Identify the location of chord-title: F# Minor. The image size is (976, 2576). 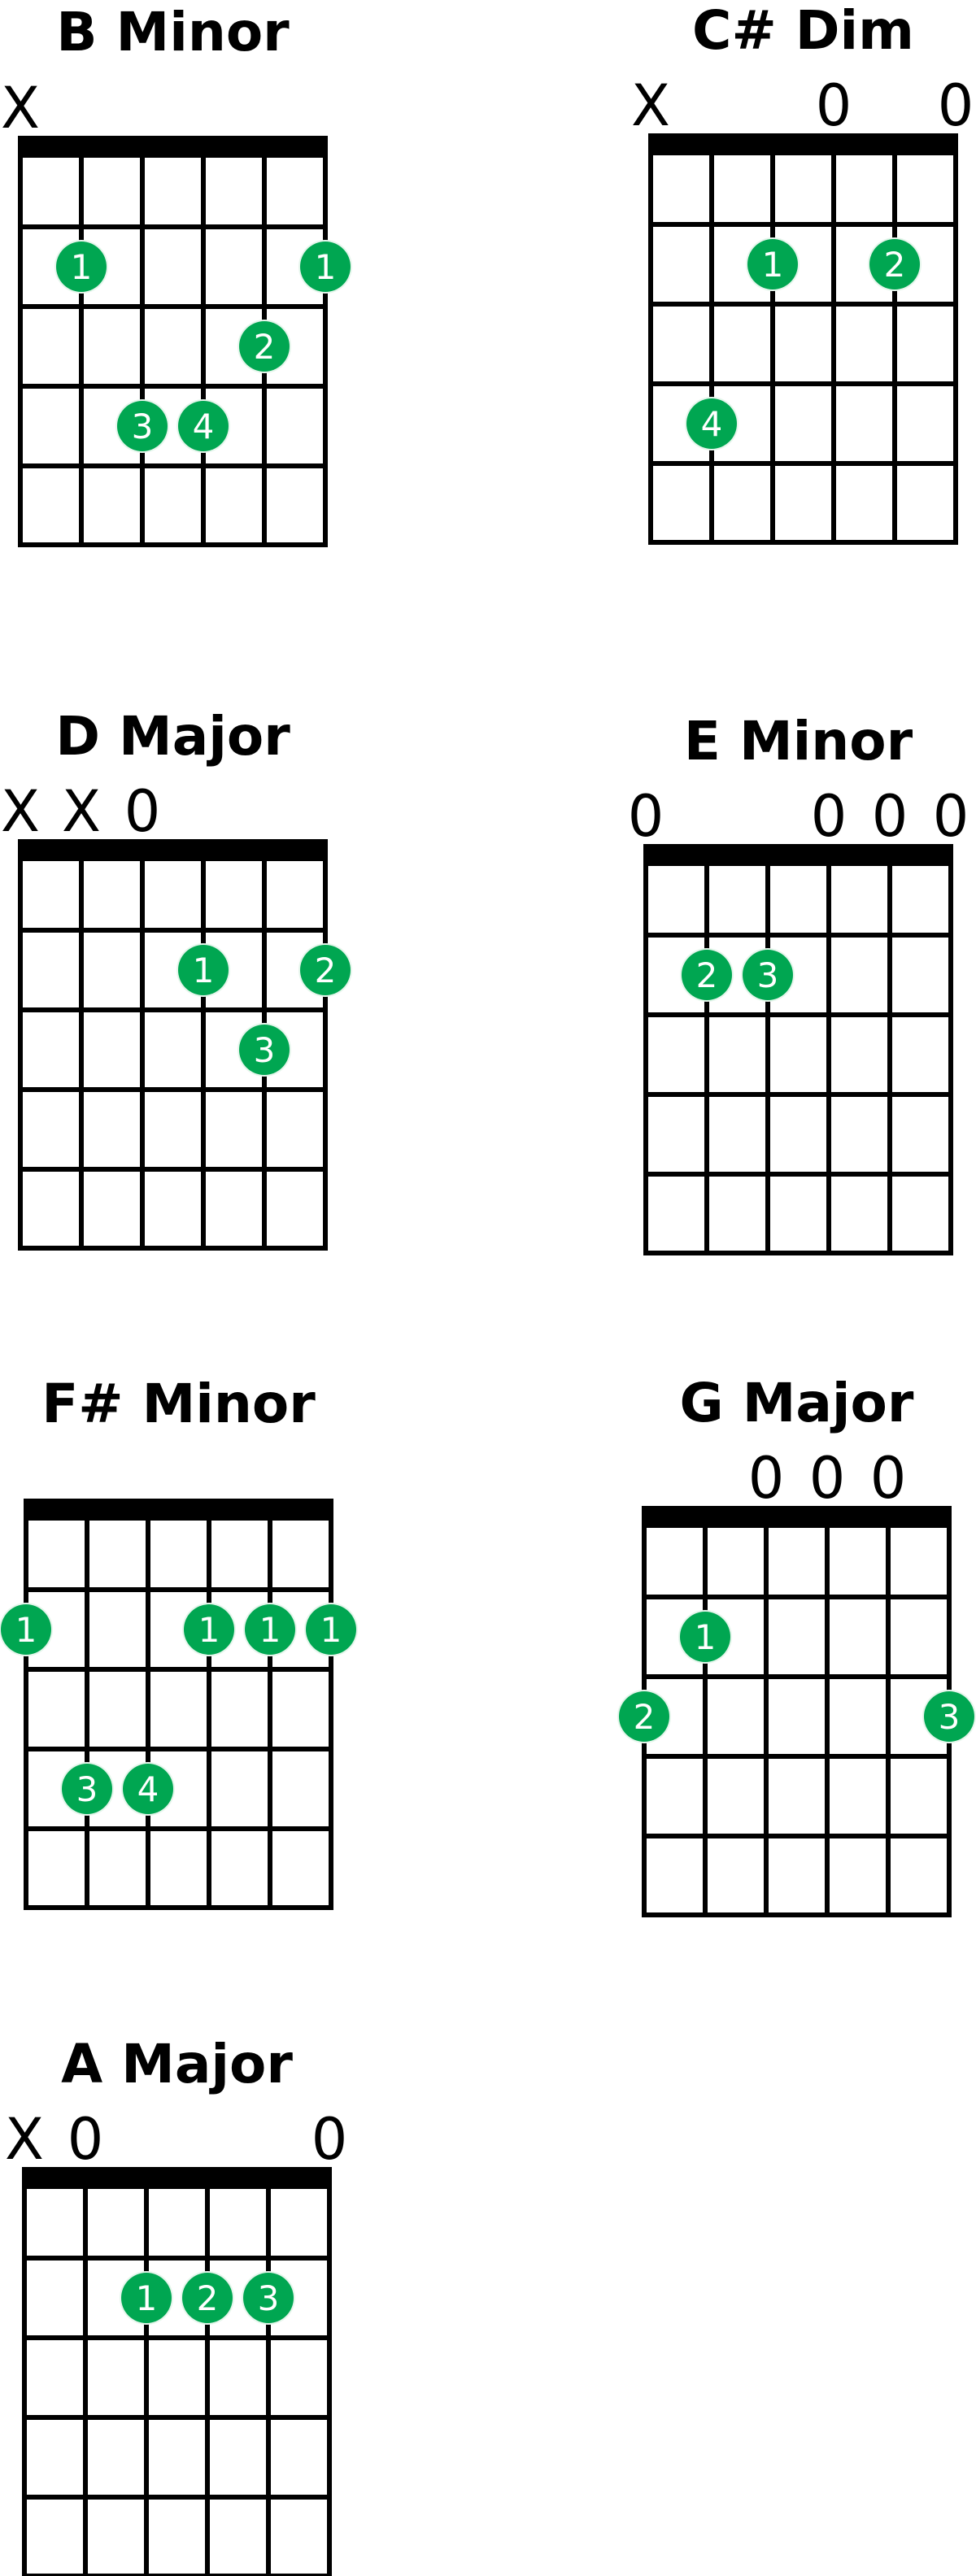
(179, 1404).